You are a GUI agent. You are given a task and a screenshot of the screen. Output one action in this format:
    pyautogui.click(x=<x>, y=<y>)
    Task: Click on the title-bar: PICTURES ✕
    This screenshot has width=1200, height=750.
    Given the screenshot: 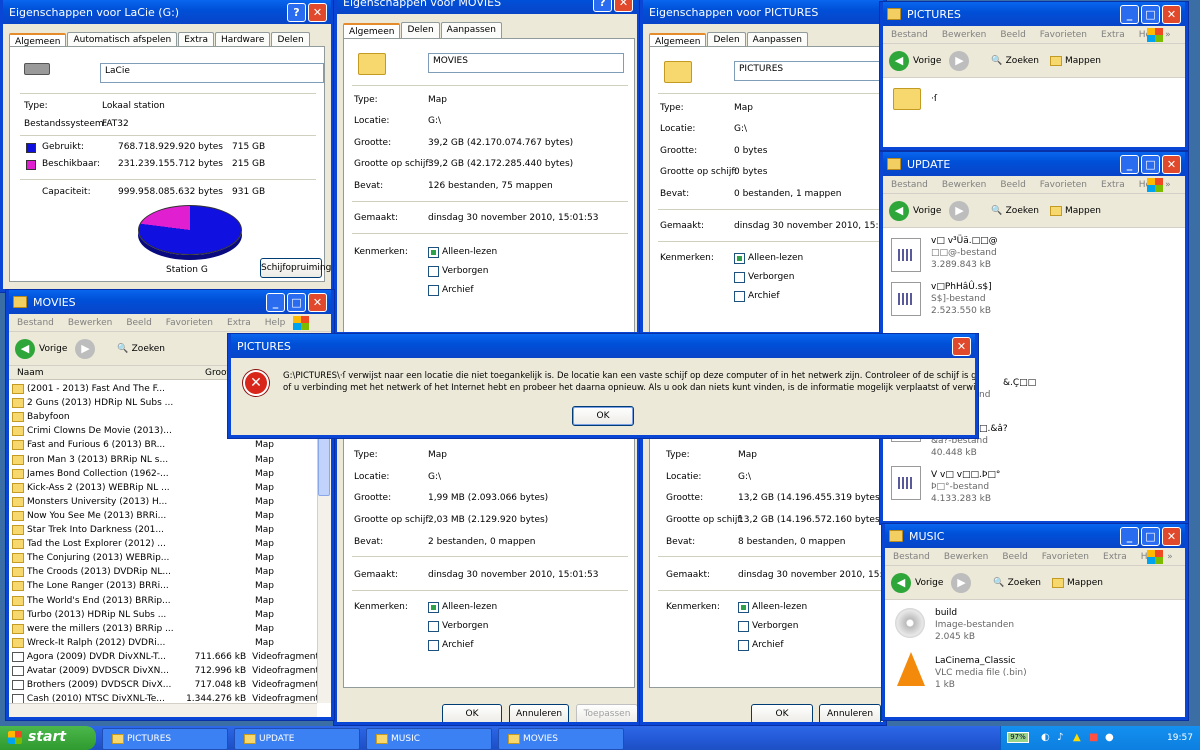 What is the action you would take?
    pyautogui.click(x=603, y=346)
    